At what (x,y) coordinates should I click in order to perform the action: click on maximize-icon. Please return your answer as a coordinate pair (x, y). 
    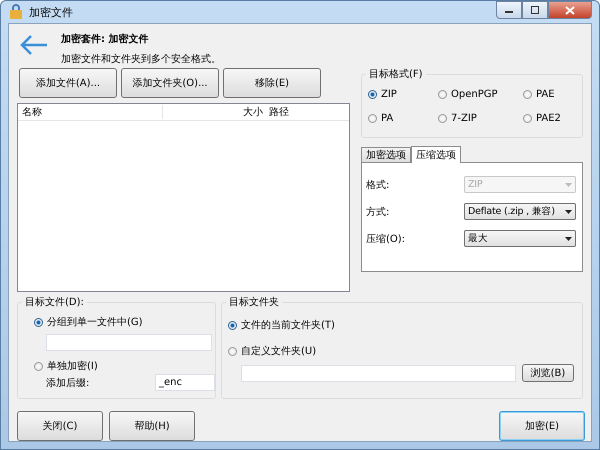
    Looking at the image, I should click on (535, 10).